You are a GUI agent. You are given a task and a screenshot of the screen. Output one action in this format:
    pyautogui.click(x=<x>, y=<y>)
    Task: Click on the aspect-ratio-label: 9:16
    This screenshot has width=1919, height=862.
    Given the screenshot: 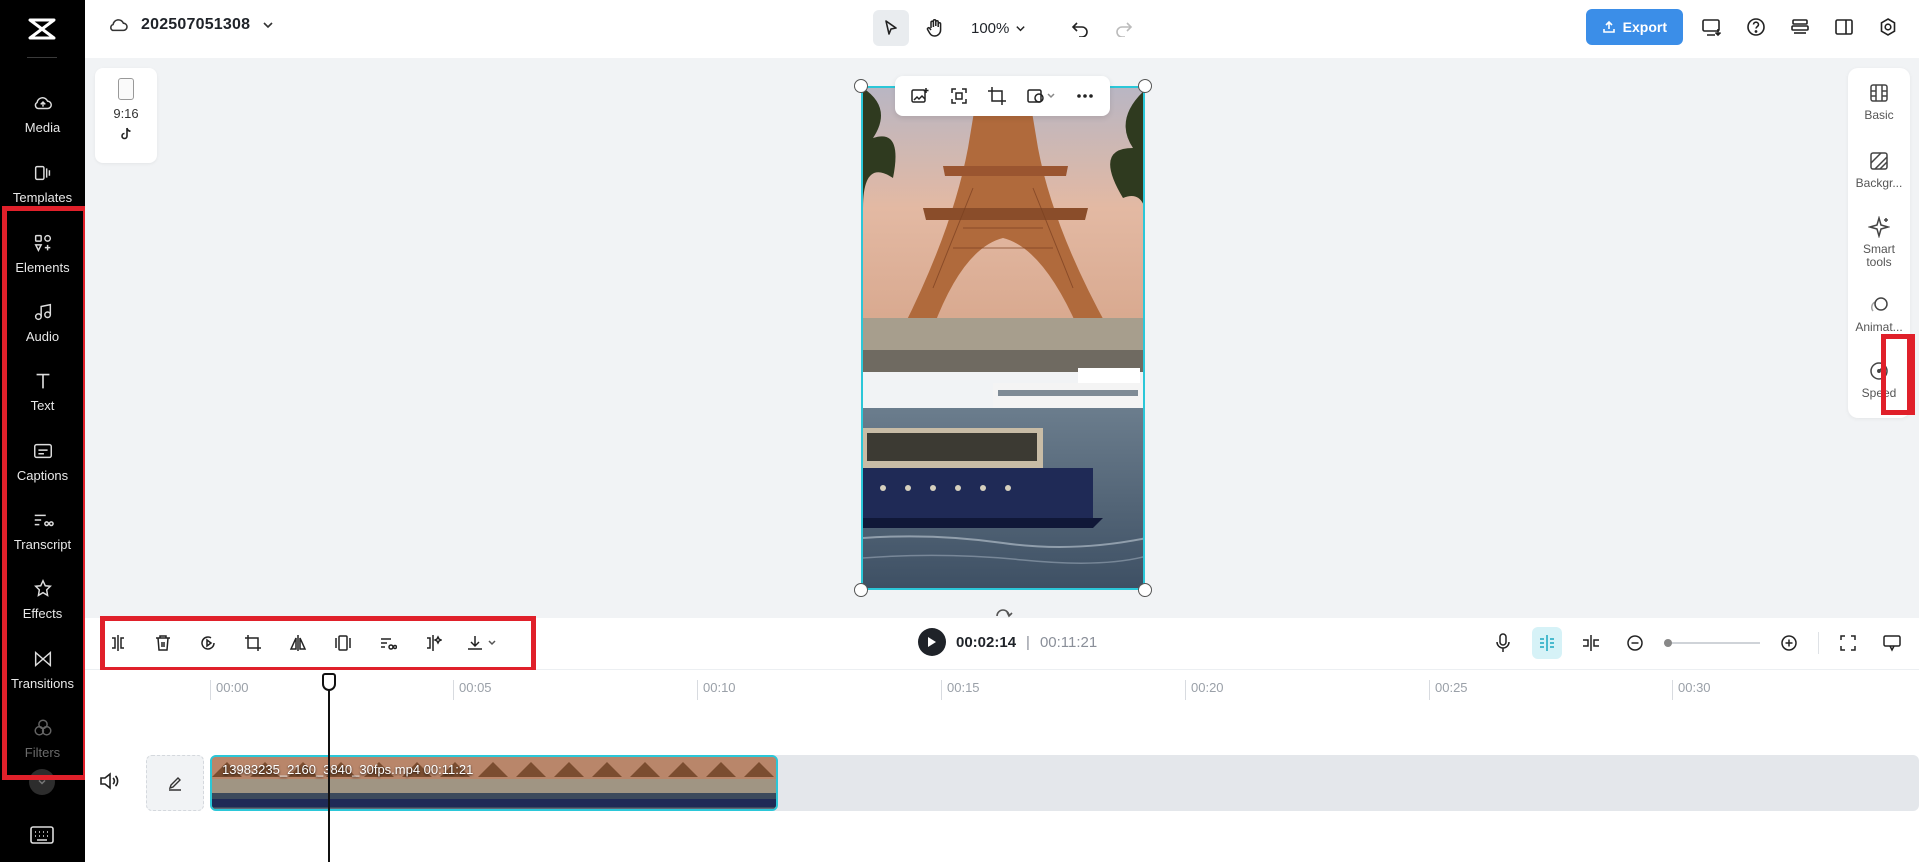 What is the action you would take?
    pyautogui.click(x=126, y=113)
    